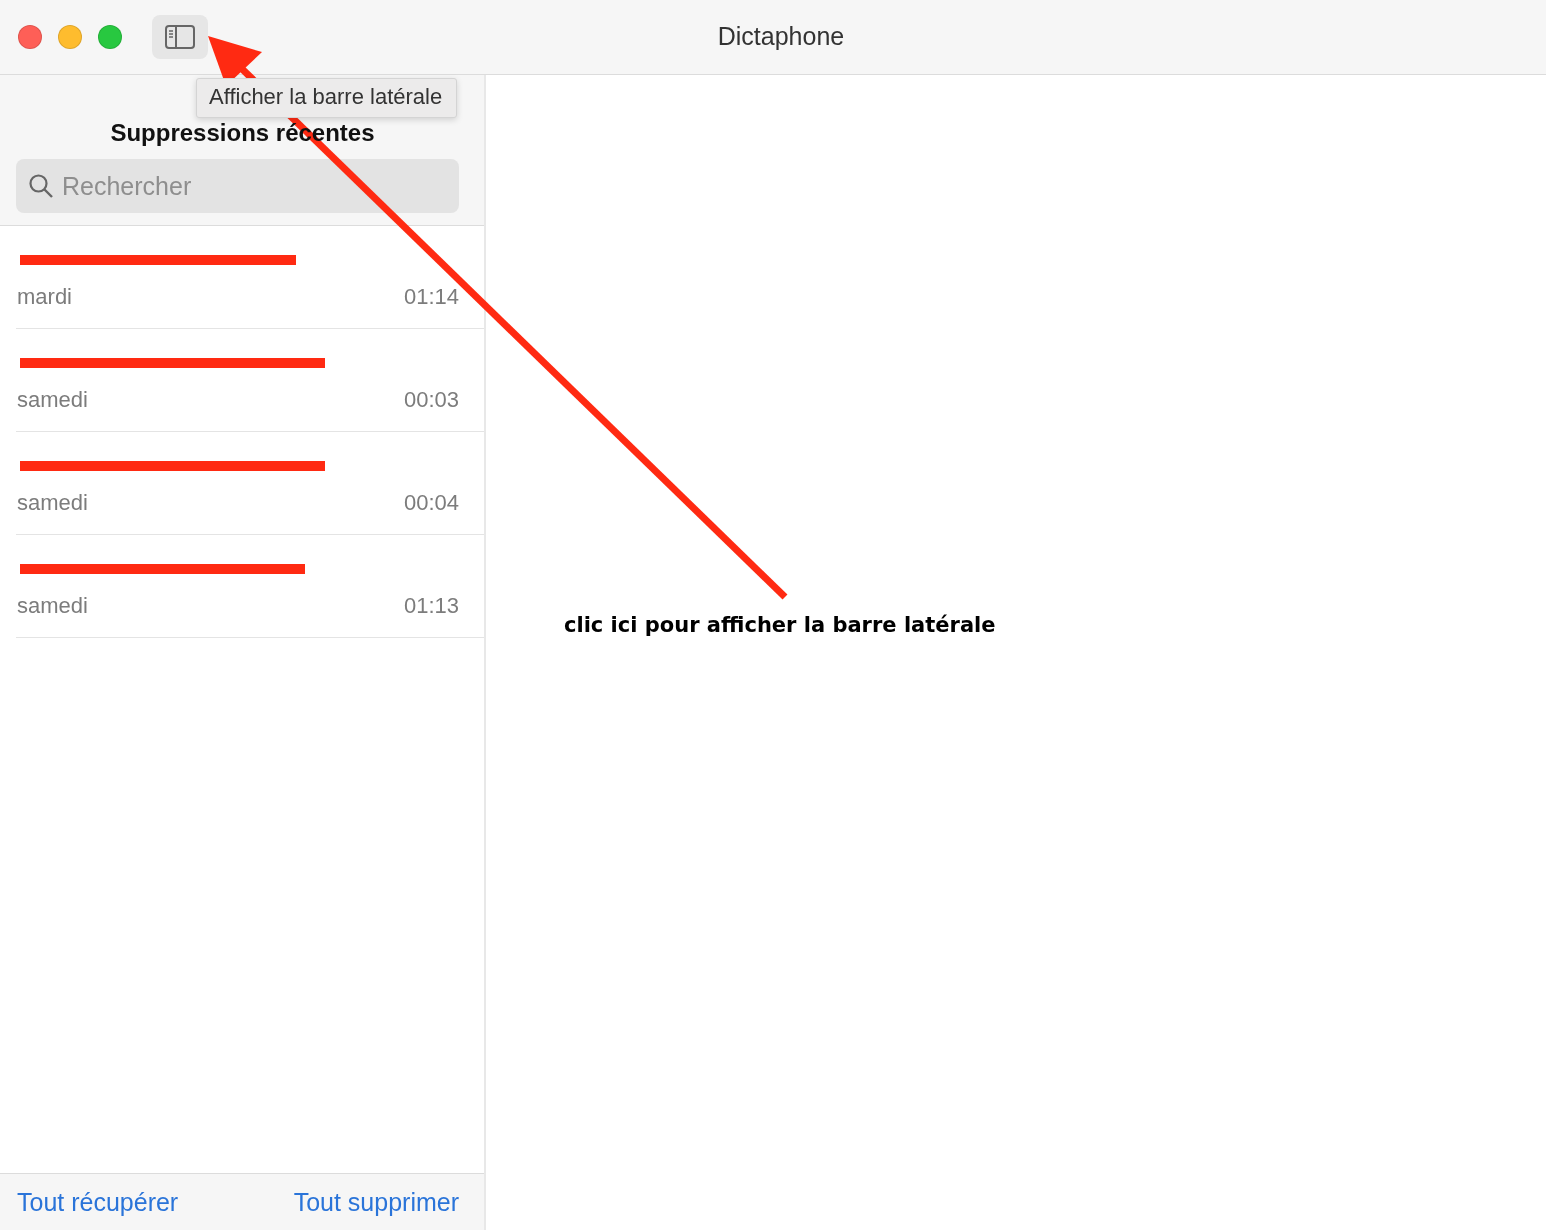 The width and height of the screenshot is (1546, 1230). What do you see at coordinates (431, 503) in the screenshot?
I see `recording-duration: 00:04` at bounding box center [431, 503].